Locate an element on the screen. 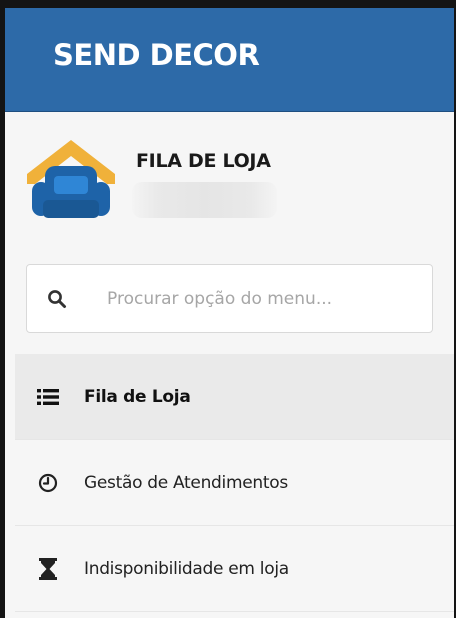  list-icon is located at coordinates (48, 397).